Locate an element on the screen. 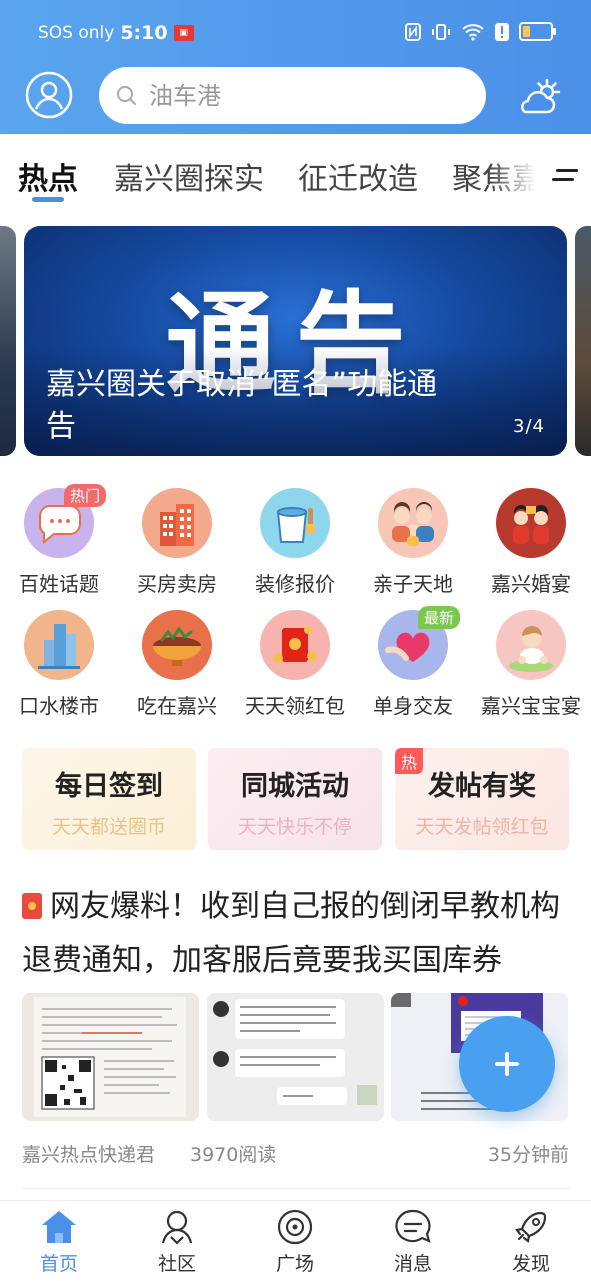 The image size is (591, 1281). weather-icon is located at coordinates (539, 98).